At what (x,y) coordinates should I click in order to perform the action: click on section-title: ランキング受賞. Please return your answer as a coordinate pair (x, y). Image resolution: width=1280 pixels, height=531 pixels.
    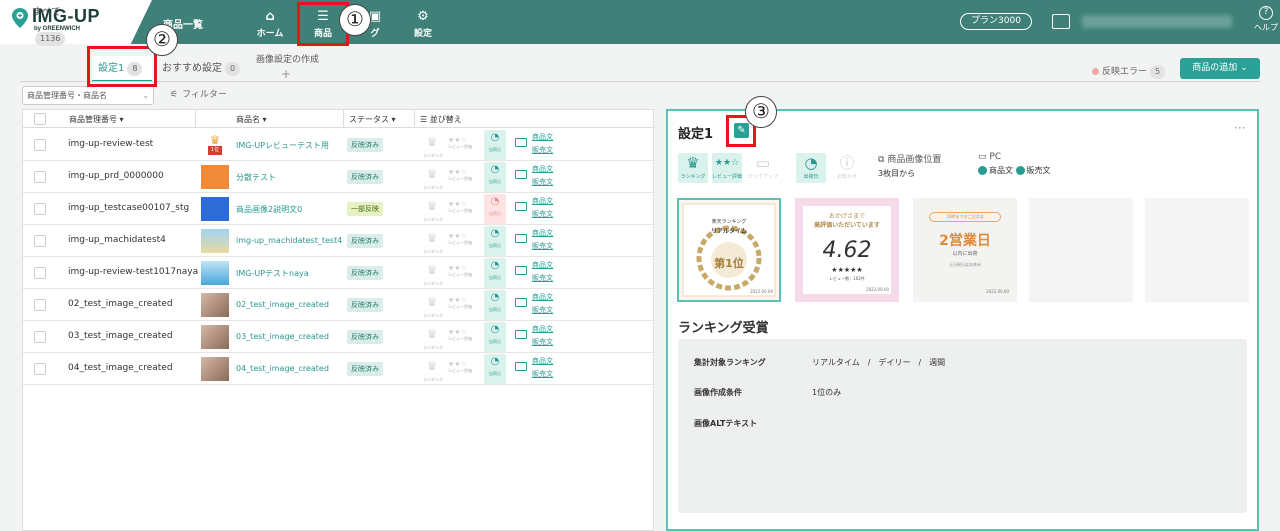
    Looking at the image, I should click on (723, 328).